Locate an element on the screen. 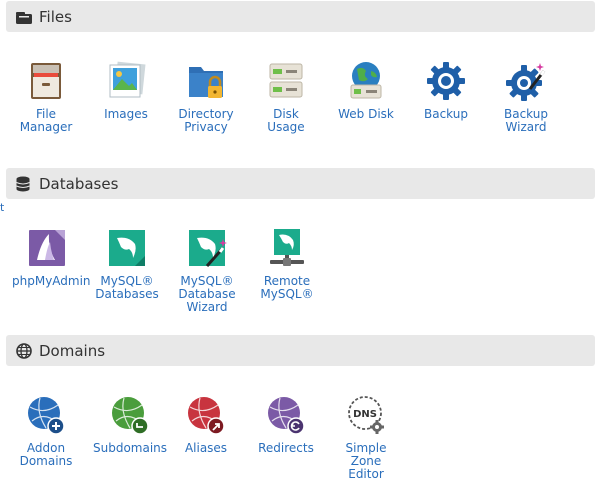 The height and width of the screenshot is (499, 600). tile-subdomains: Subdomains is located at coordinates (130, 424).